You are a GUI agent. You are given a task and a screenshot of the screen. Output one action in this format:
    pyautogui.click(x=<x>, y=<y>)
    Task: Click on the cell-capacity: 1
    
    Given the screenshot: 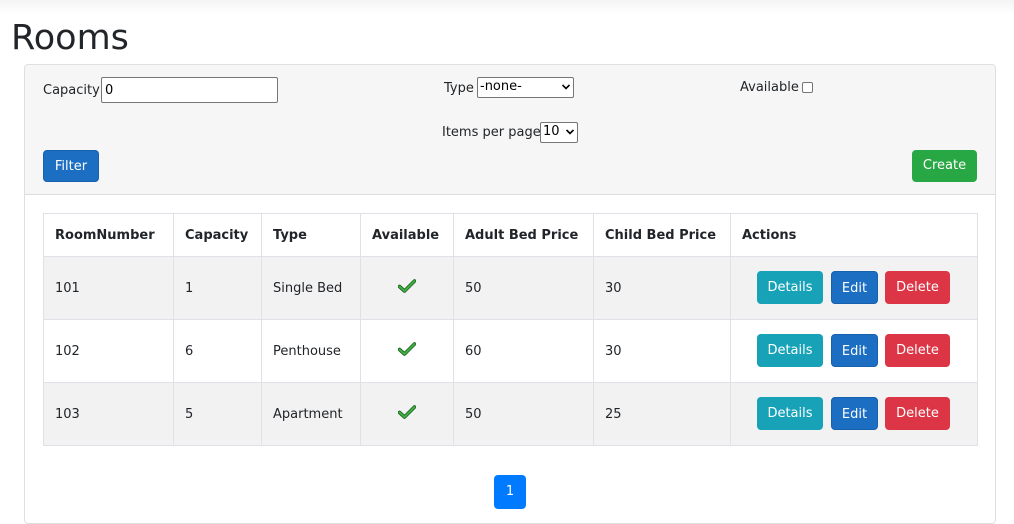 What is the action you would take?
    pyautogui.click(x=217, y=288)
    